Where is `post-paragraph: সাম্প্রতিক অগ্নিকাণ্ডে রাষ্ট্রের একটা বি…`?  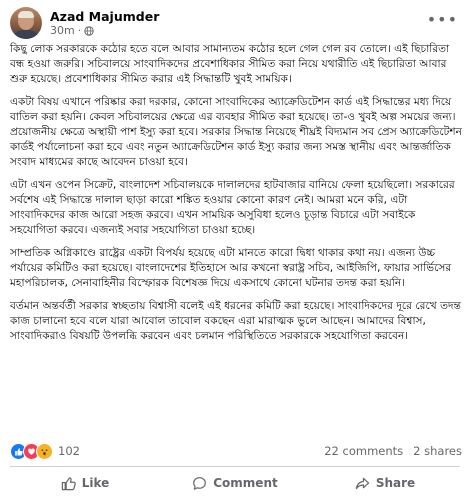
post-paragraph: সাম্প্রতিক অগ্নিকাণ্ডে রাষ্ট্রের একটা বি… is located at coordinates (231, 268).